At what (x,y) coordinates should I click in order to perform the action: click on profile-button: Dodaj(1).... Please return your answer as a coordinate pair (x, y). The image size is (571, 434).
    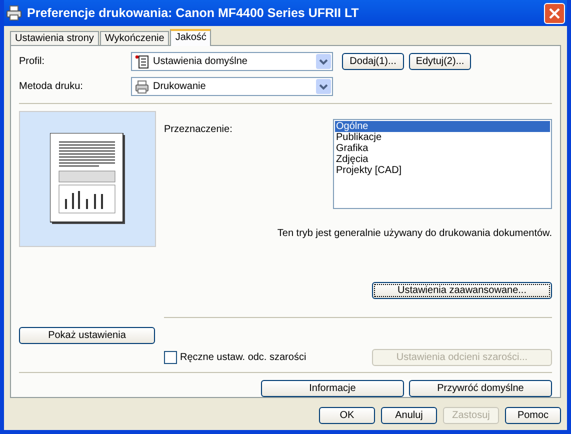
    Looking at the image, I should click on (373, 61).